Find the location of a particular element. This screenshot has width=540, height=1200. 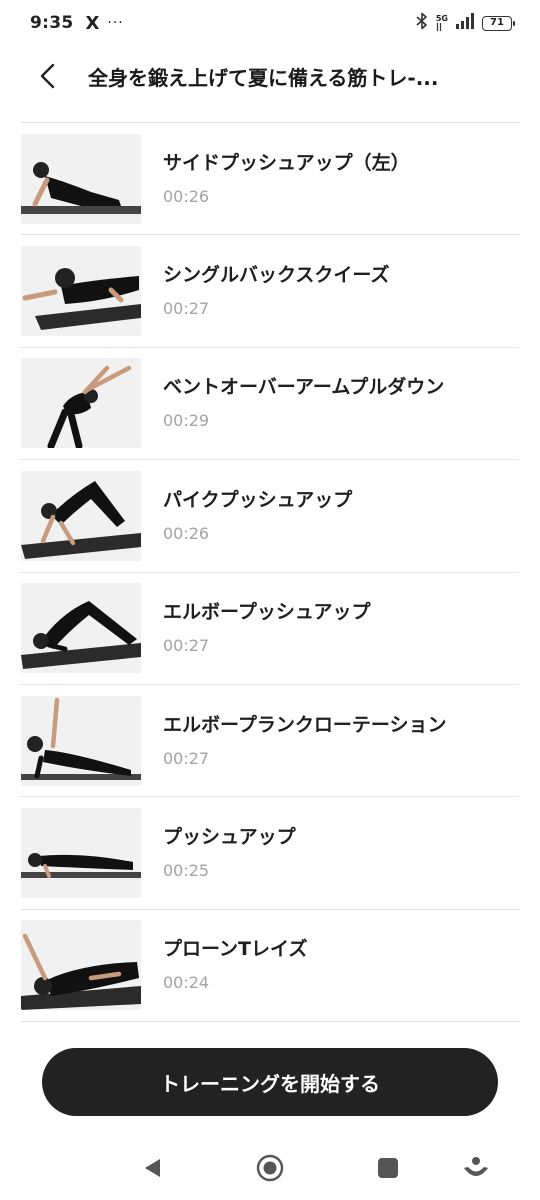

signal-icon is located at coordinates (465, 23).